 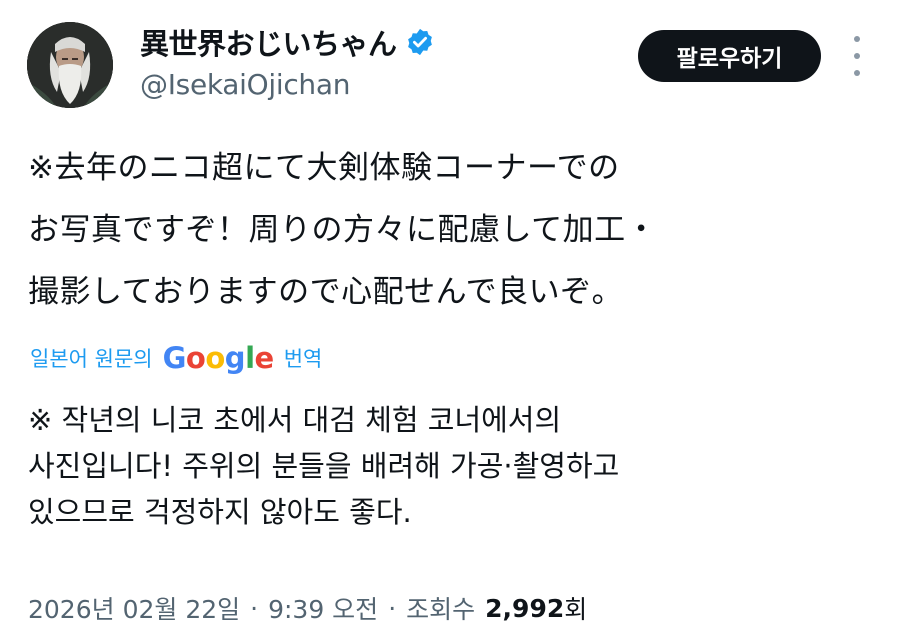 I want to click on more-vertical-icon, so click(x=857, y=56).